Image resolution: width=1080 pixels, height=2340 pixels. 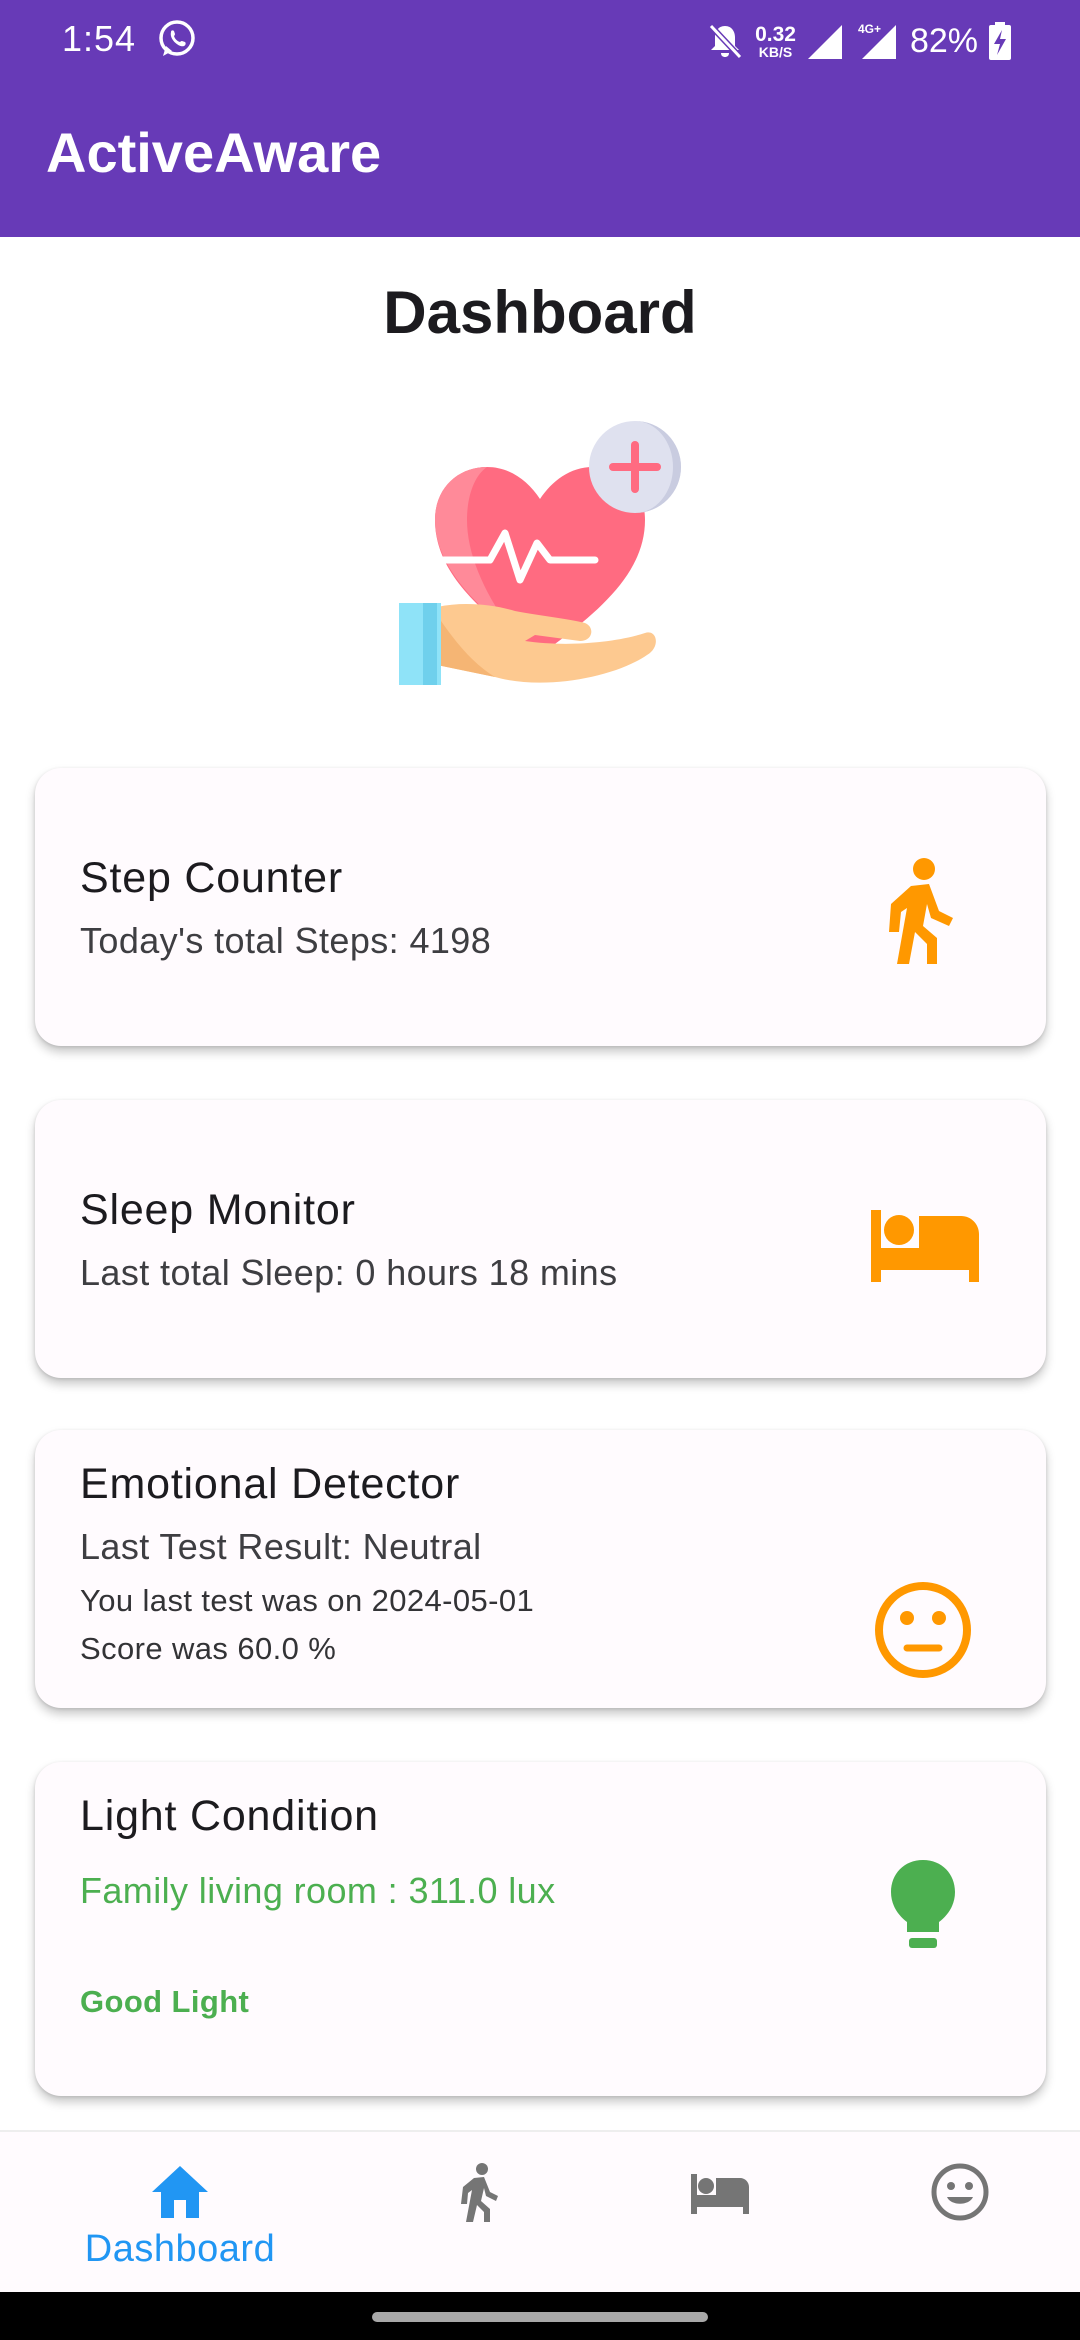 What do you see at coordinates (180, 2192) in the screenshot?
I see `home-icon` at bounding box center [180, 2192].